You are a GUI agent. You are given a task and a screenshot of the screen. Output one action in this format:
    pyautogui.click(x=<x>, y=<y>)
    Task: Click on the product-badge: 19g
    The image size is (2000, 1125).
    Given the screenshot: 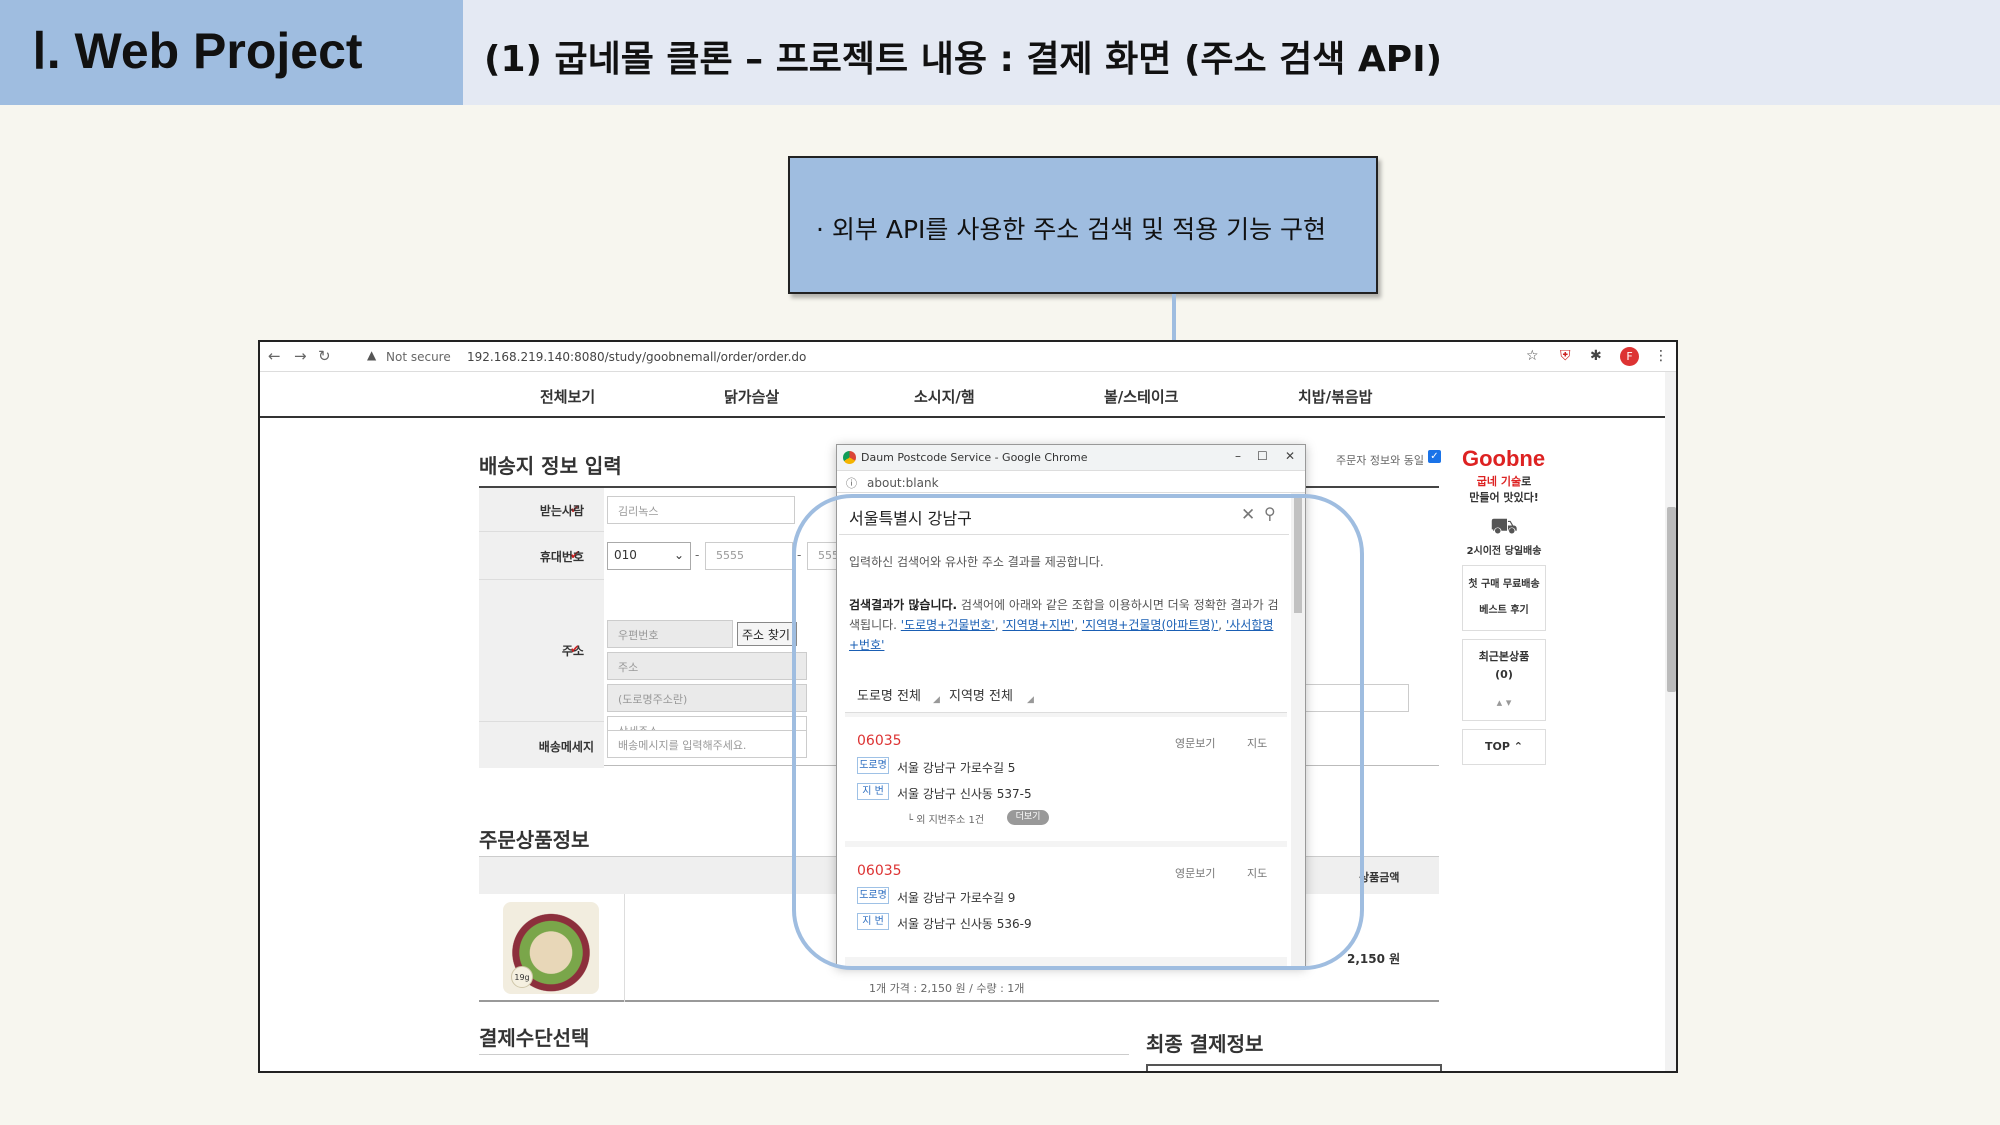 What is the action you would take?
    pyautogui.click(x=522, y=977)
    